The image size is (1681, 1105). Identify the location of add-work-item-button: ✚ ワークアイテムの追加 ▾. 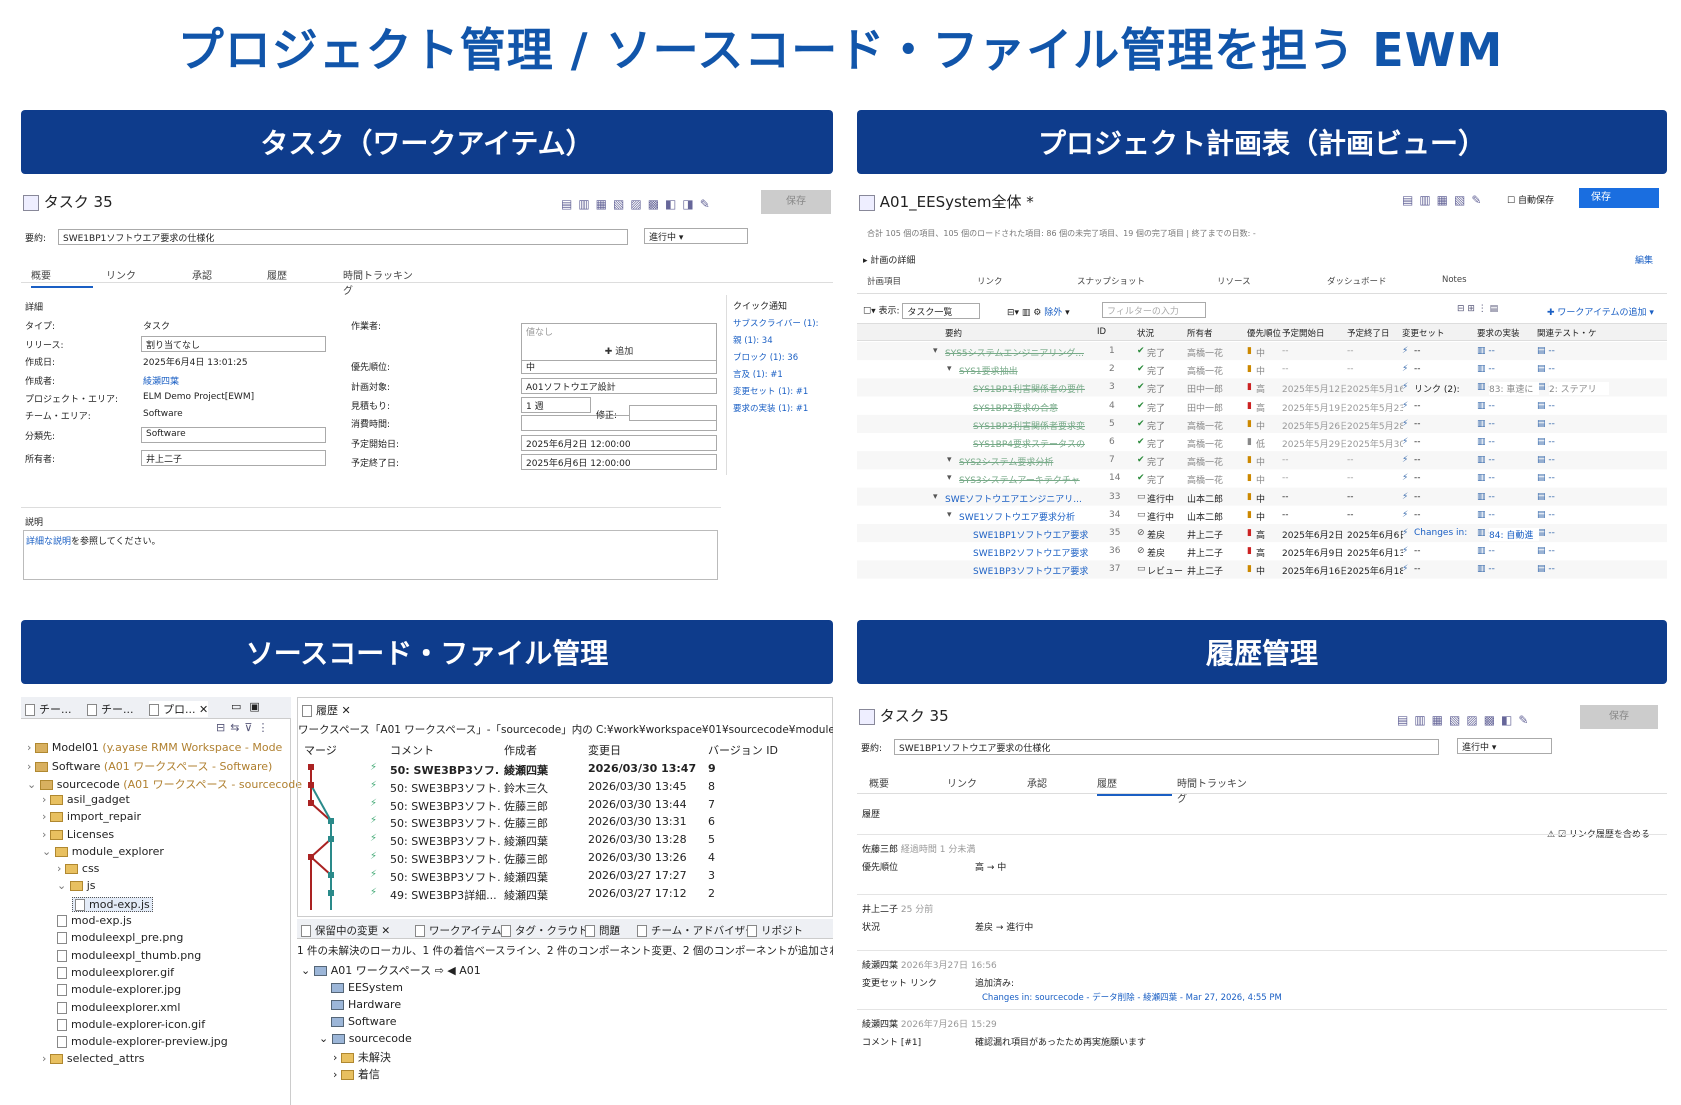
(1600, 311).